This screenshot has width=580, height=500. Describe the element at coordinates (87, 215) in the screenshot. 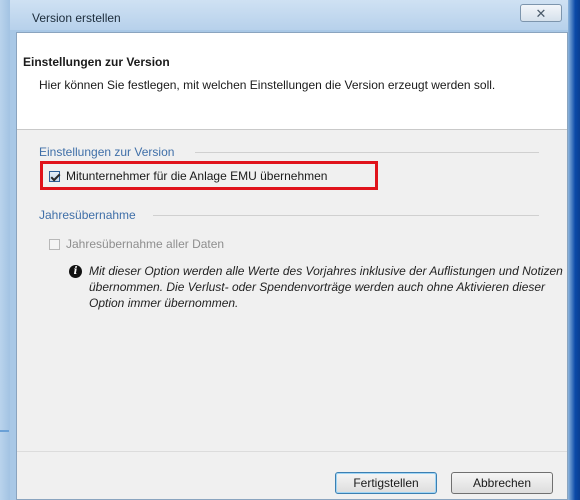

I see `group-label-year: Jahresübernahme` at that location.